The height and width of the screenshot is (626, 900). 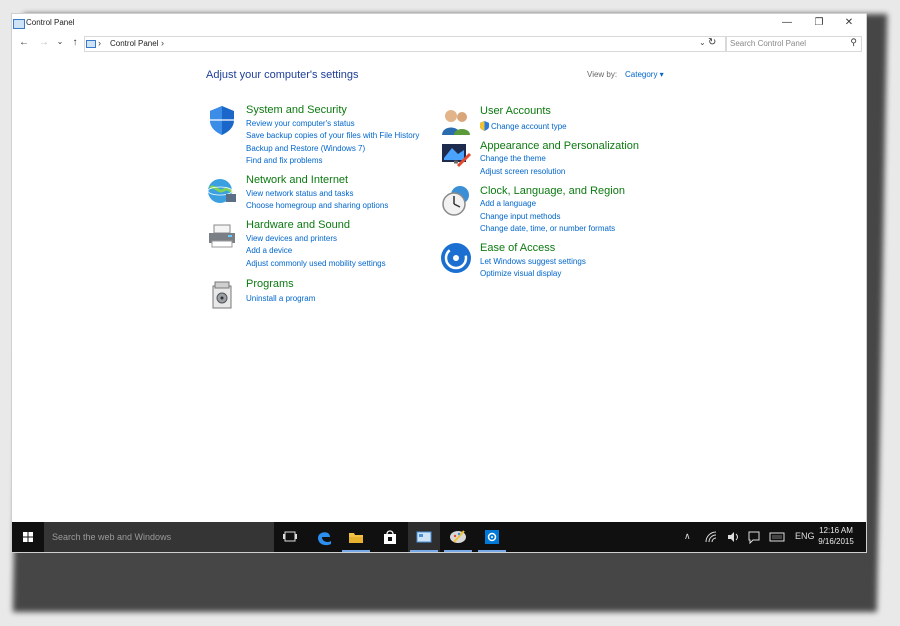 I want to click on taskbar-clock: 12:16 AM 9/16/2015, so click(x=836, y=536).